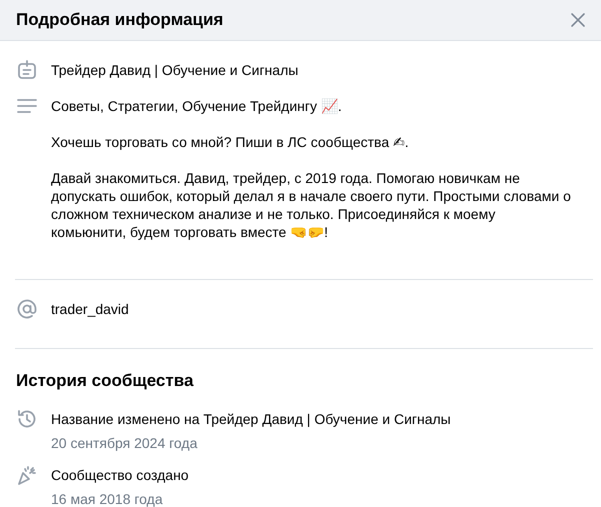  Describe the element at coordinates (104, 381) in the screenshot. I see `section-heading: История сообщества` at that location.